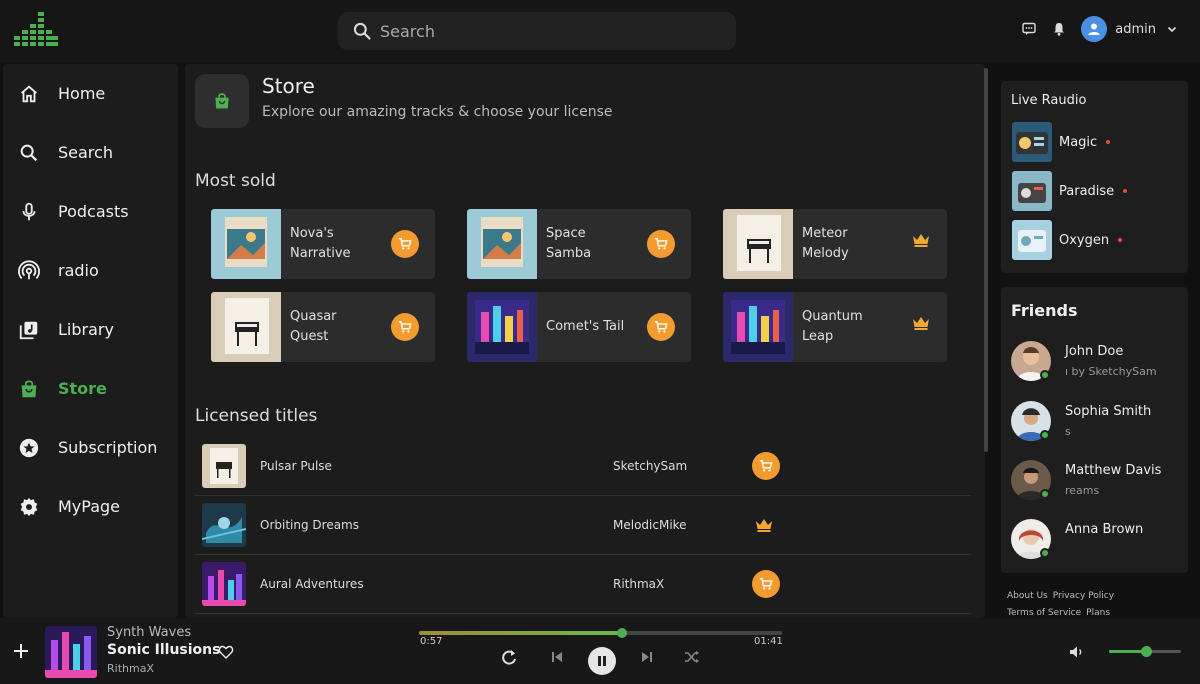 The image size is (1200, 684). Describe the element at coordinates (569, 253) in the screenshot. I see `track-name-line2: Samba` at that location.